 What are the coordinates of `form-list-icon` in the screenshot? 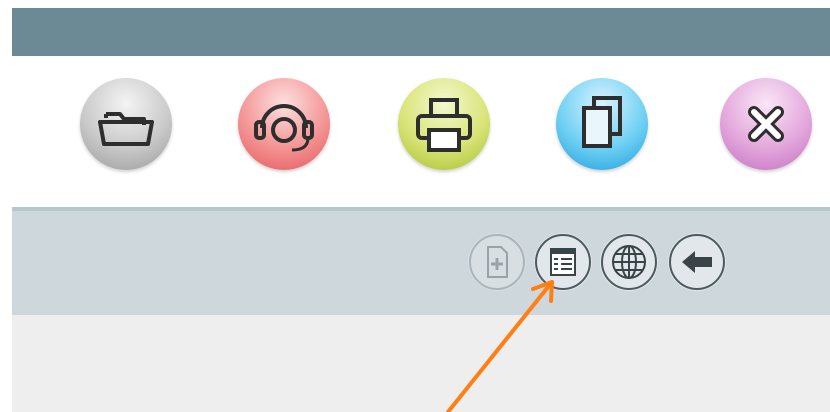 It's located at (563, 262).